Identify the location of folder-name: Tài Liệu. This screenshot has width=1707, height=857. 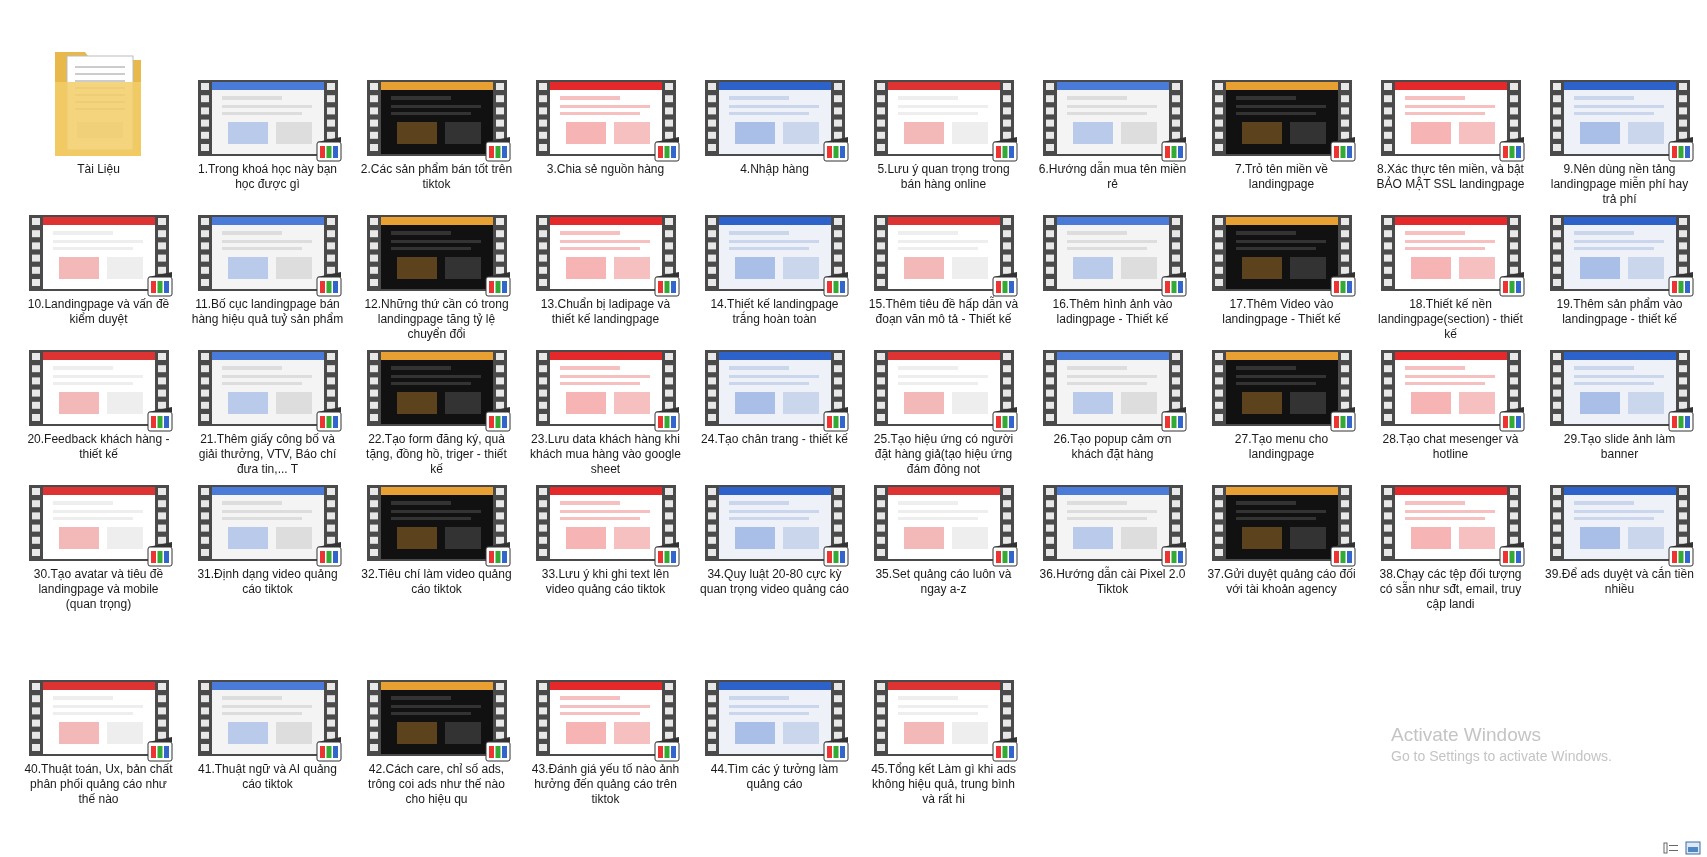
(98, 169).